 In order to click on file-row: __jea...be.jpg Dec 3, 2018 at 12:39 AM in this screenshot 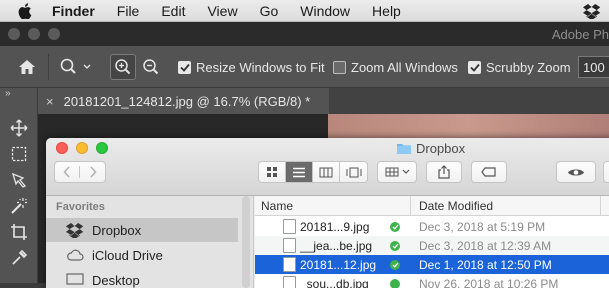, I will do `click(432, 245)`.